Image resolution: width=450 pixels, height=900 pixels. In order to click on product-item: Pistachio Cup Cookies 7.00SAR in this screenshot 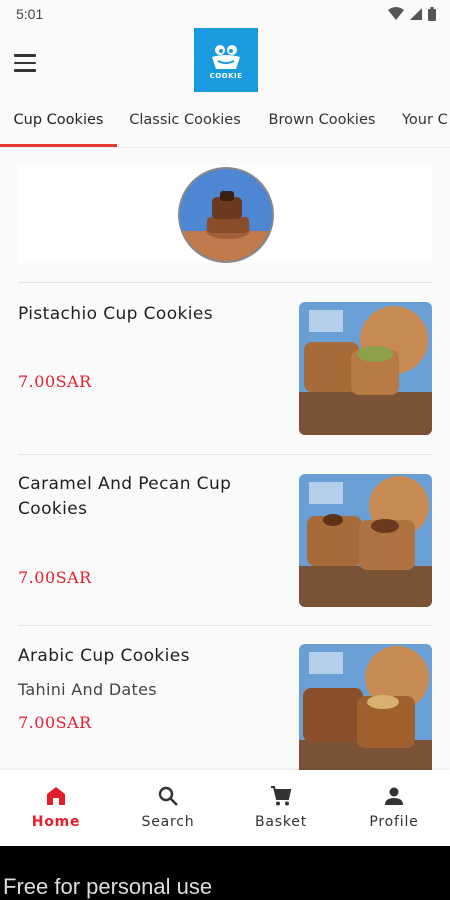, I will do `click(225, 368)`.